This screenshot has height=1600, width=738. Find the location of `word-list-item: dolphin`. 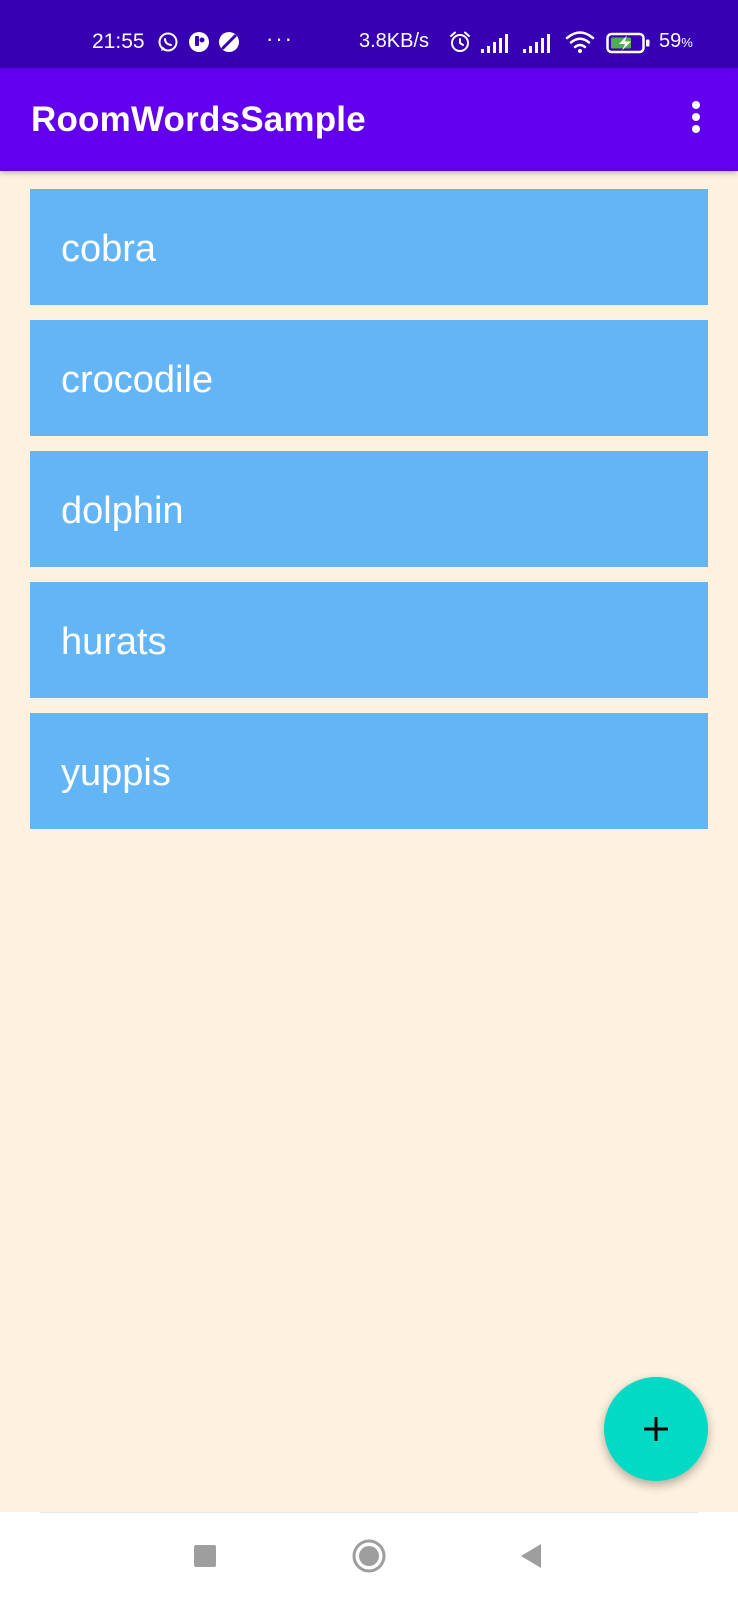

word-list-item: dolphin is located at coordinates (369, 509).